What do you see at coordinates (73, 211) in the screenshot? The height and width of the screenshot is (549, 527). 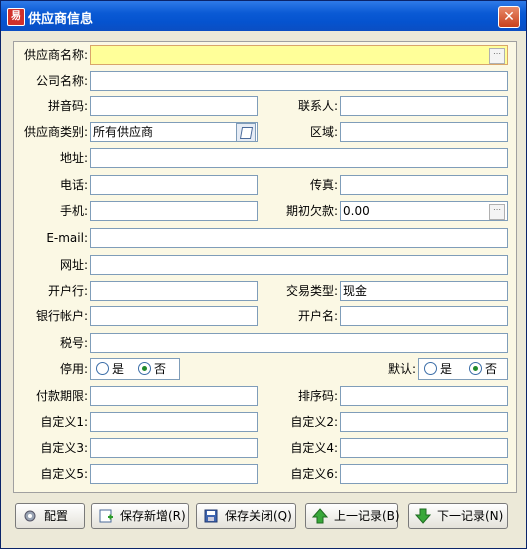 I see `mobile-label: 手机:` at bounding box center [73, 211].